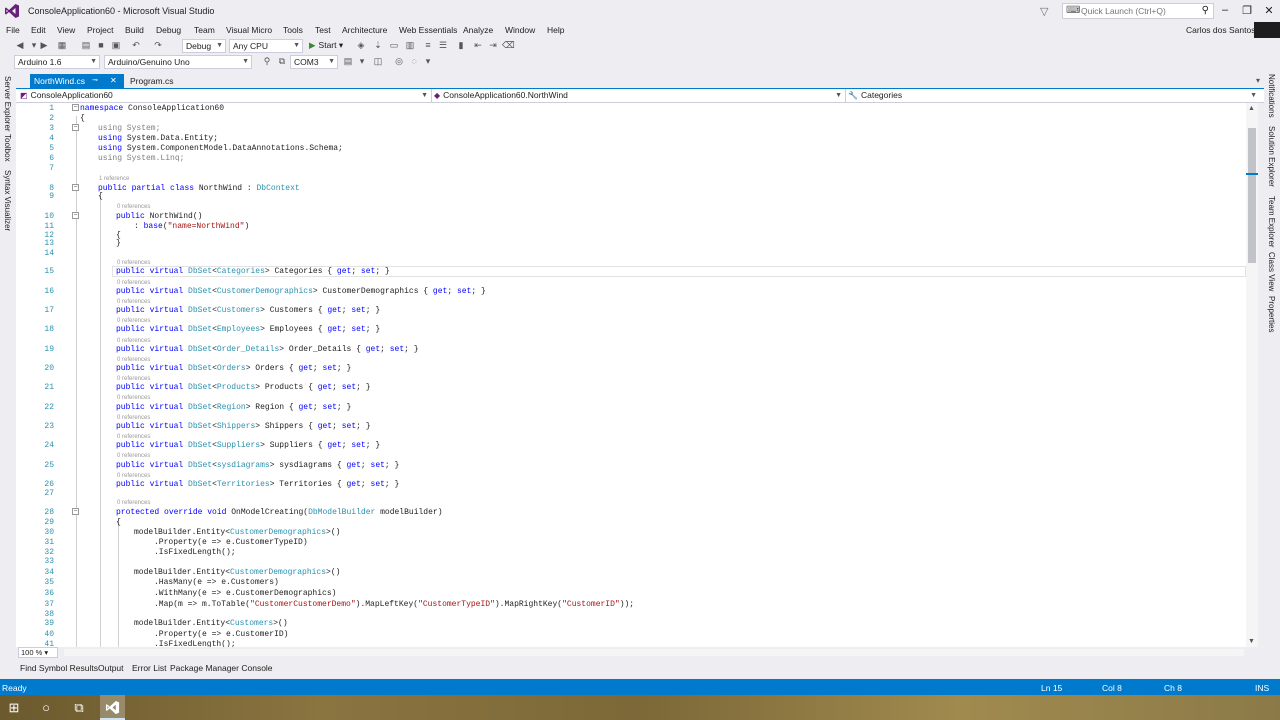 This screenshot has width=1280, height=720. Describe the element at coordinates (631, 197) in the screenshot. I see `code-line: 9{` at that location.